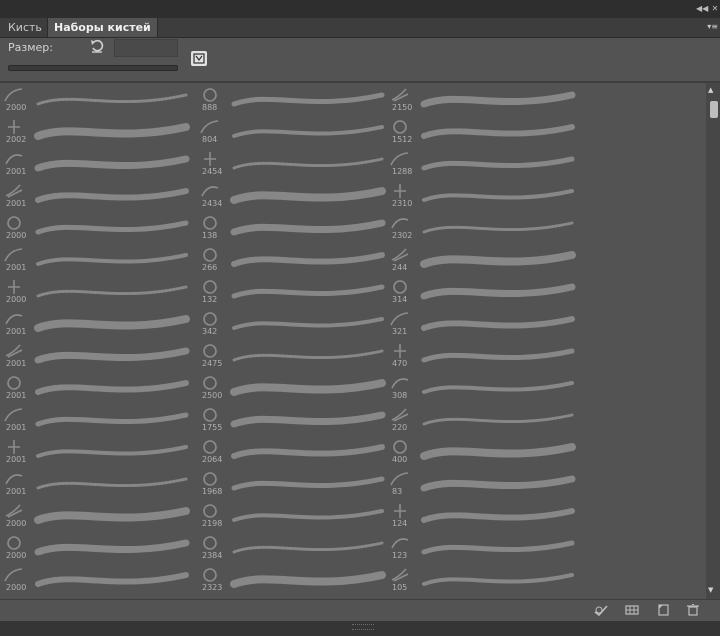  Describe the element at coordinates (481, 580) in the screenshot. I see `brush-preset-item: 105` at that location.